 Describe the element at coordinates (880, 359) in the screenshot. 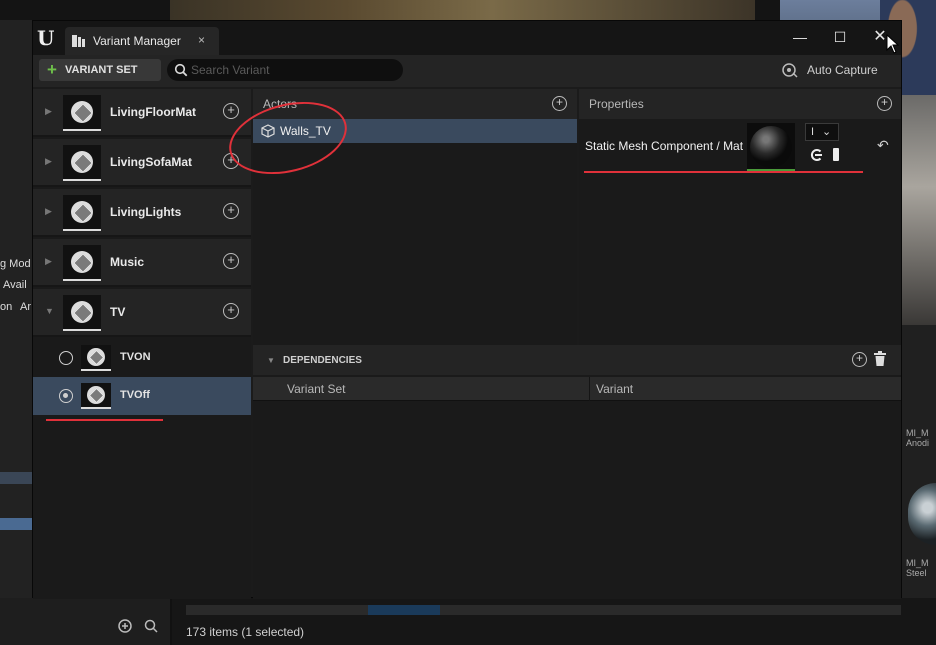

I see `trash-icon` at that location.